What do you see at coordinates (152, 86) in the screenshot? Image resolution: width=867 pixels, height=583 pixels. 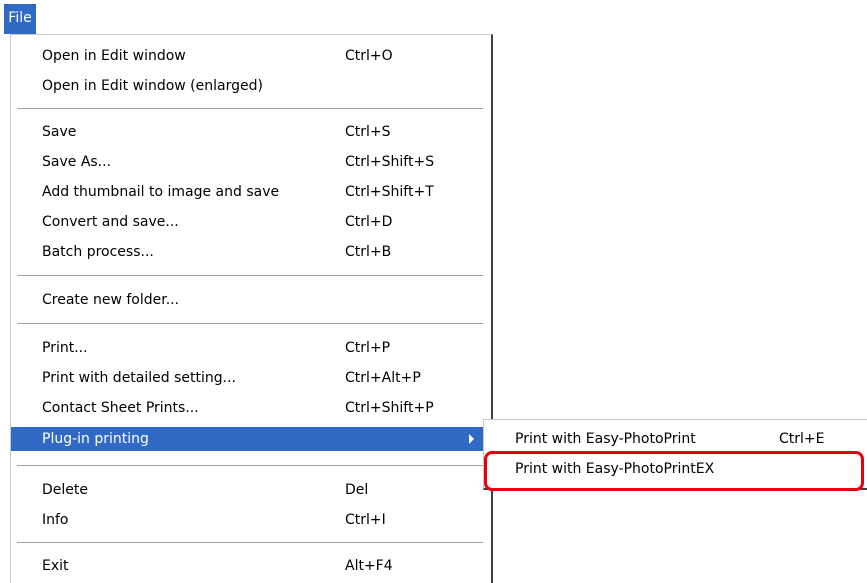 I see `menu-item-label: Open in Edit window (enlarged)` at bounding box center [152, 86].